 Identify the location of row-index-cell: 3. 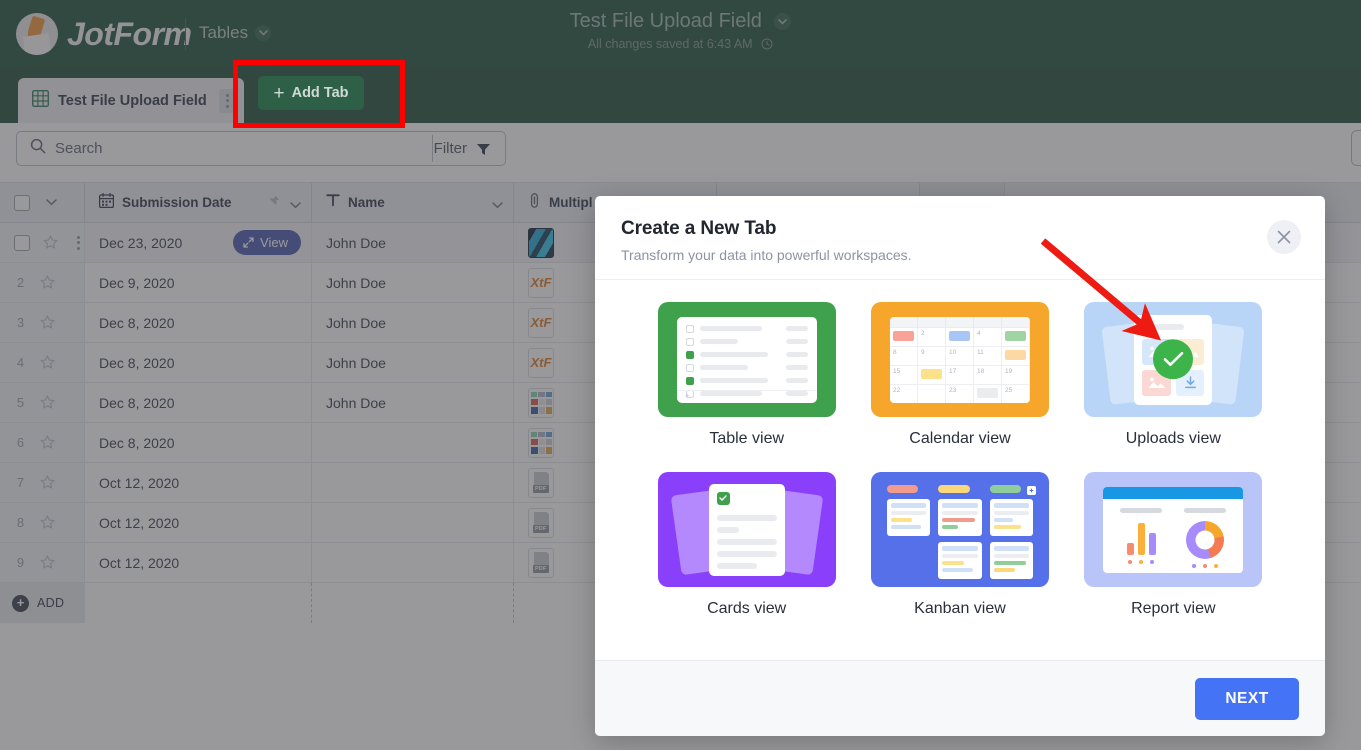
(42, 322).